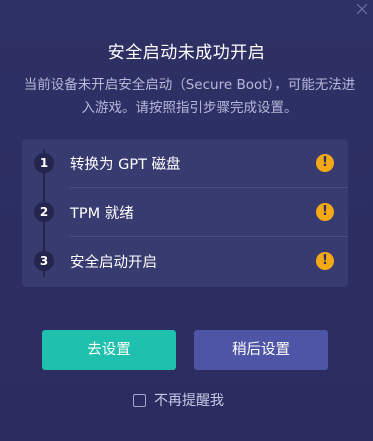 The height and width of the screenshot is (441, 373). I want to click on step-item-gpt-disk: 1 转换为 GPT 磁盘 !, so click(185, 163).